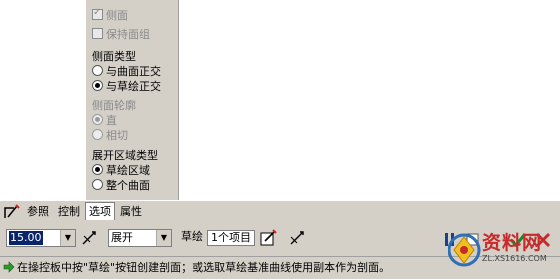 The height and width of the screenshot is (279, 560). I want to click on side-checkbox: 侧面, so click(110, 14).